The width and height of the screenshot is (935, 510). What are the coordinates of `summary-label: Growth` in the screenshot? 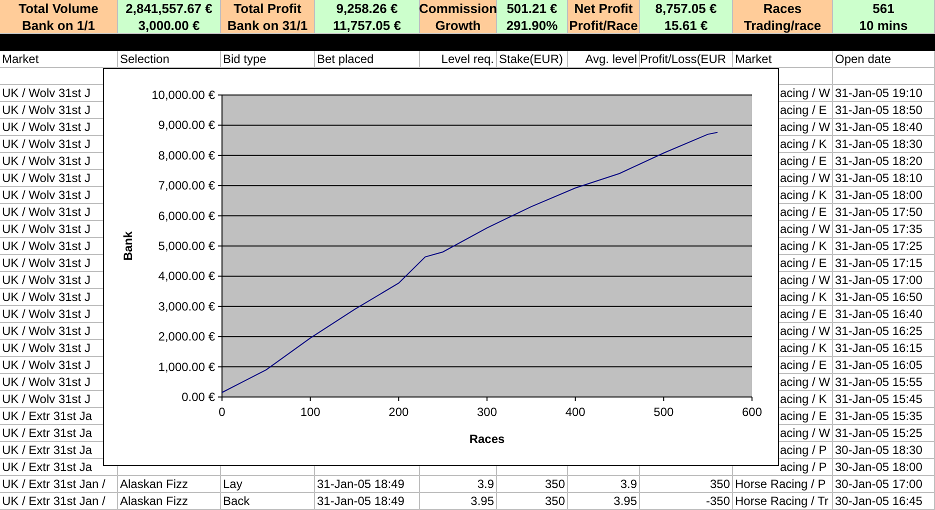 It's located at (458, 25).